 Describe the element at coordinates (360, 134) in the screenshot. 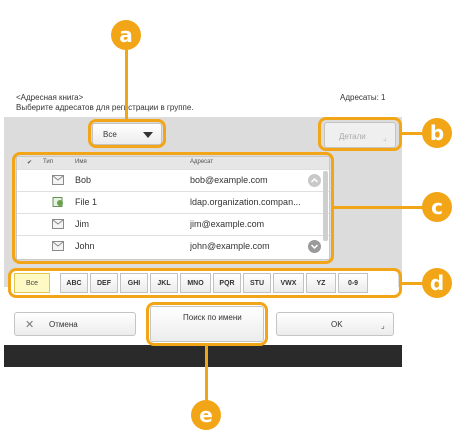

I see `callout-b-highlight` at that location.